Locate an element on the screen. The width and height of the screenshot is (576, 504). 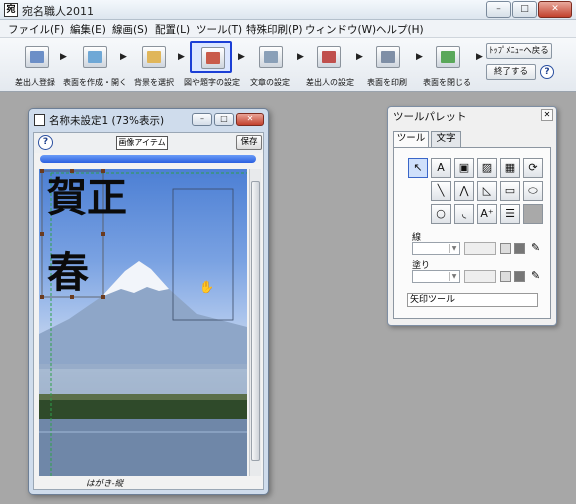
text-settings-icon is located at coordinates (271, 57).